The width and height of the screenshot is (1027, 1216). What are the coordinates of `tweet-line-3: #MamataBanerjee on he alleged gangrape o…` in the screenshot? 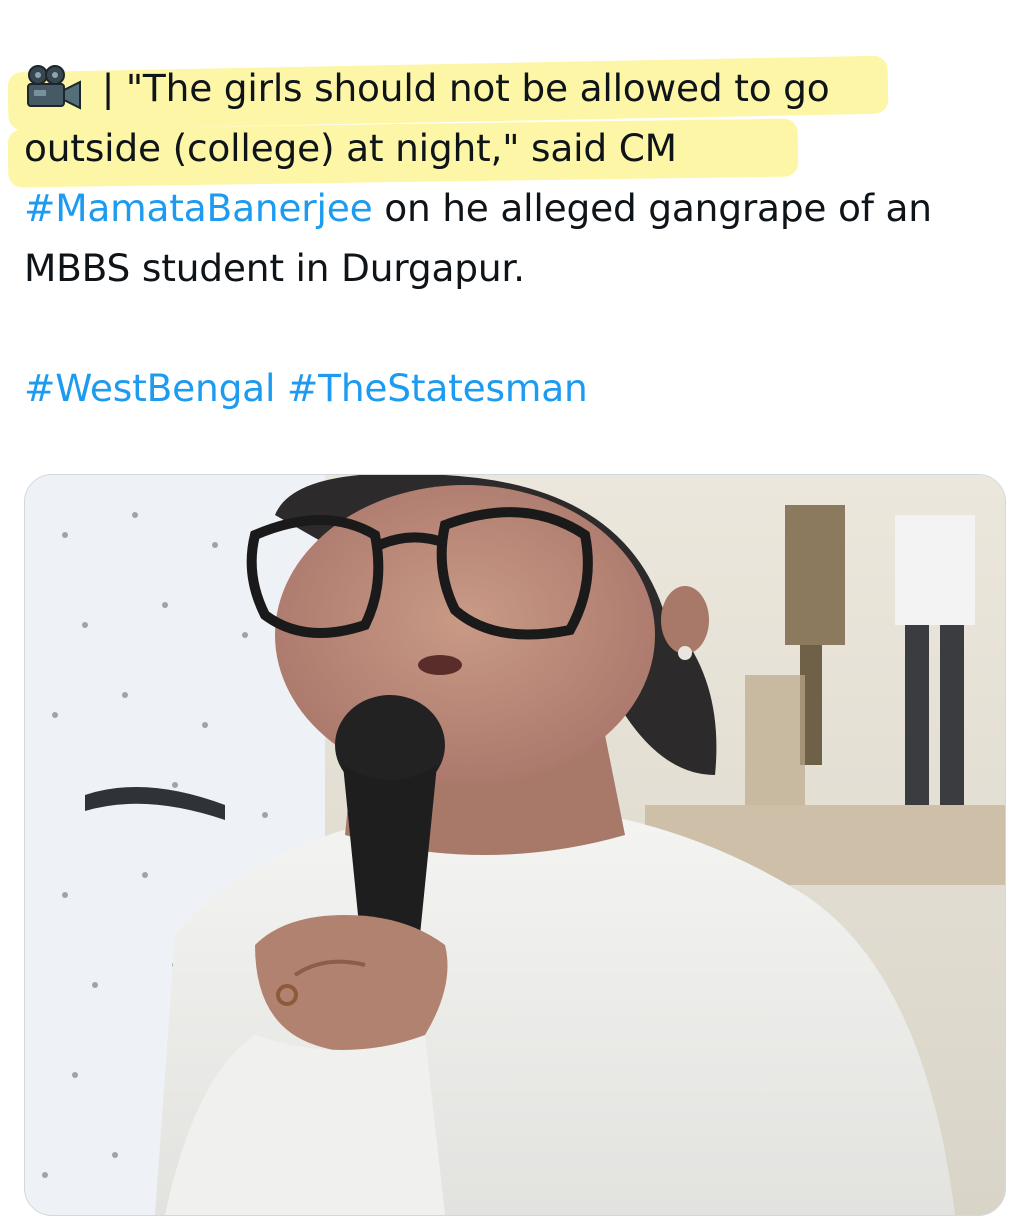 It's located at (514, 208).